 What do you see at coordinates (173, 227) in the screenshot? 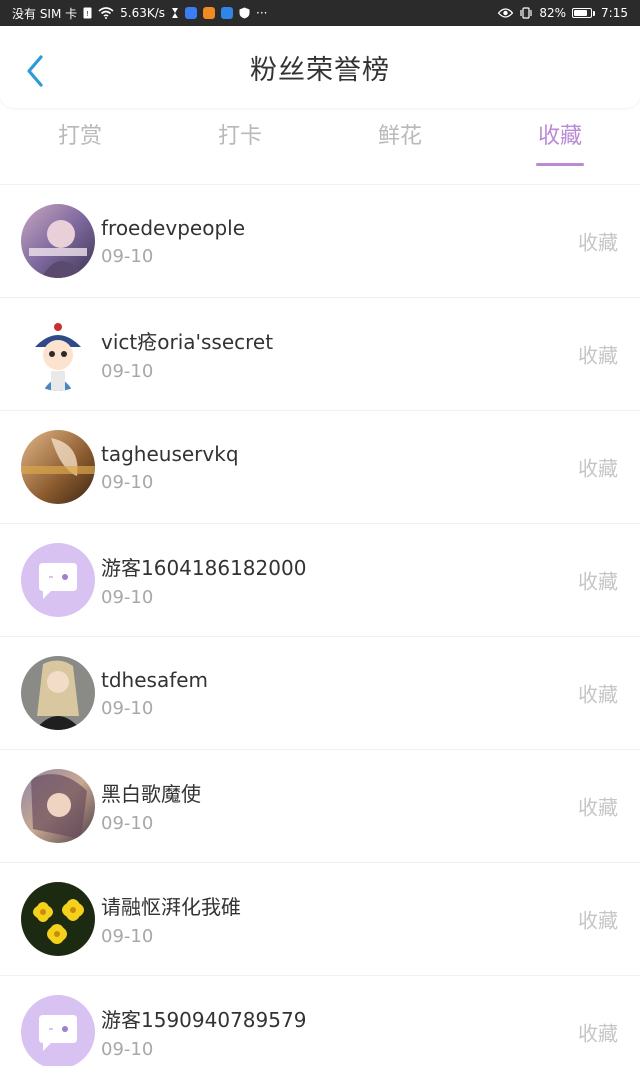
I see `user-name: froedevpeople` at bounding box center [173, 227].